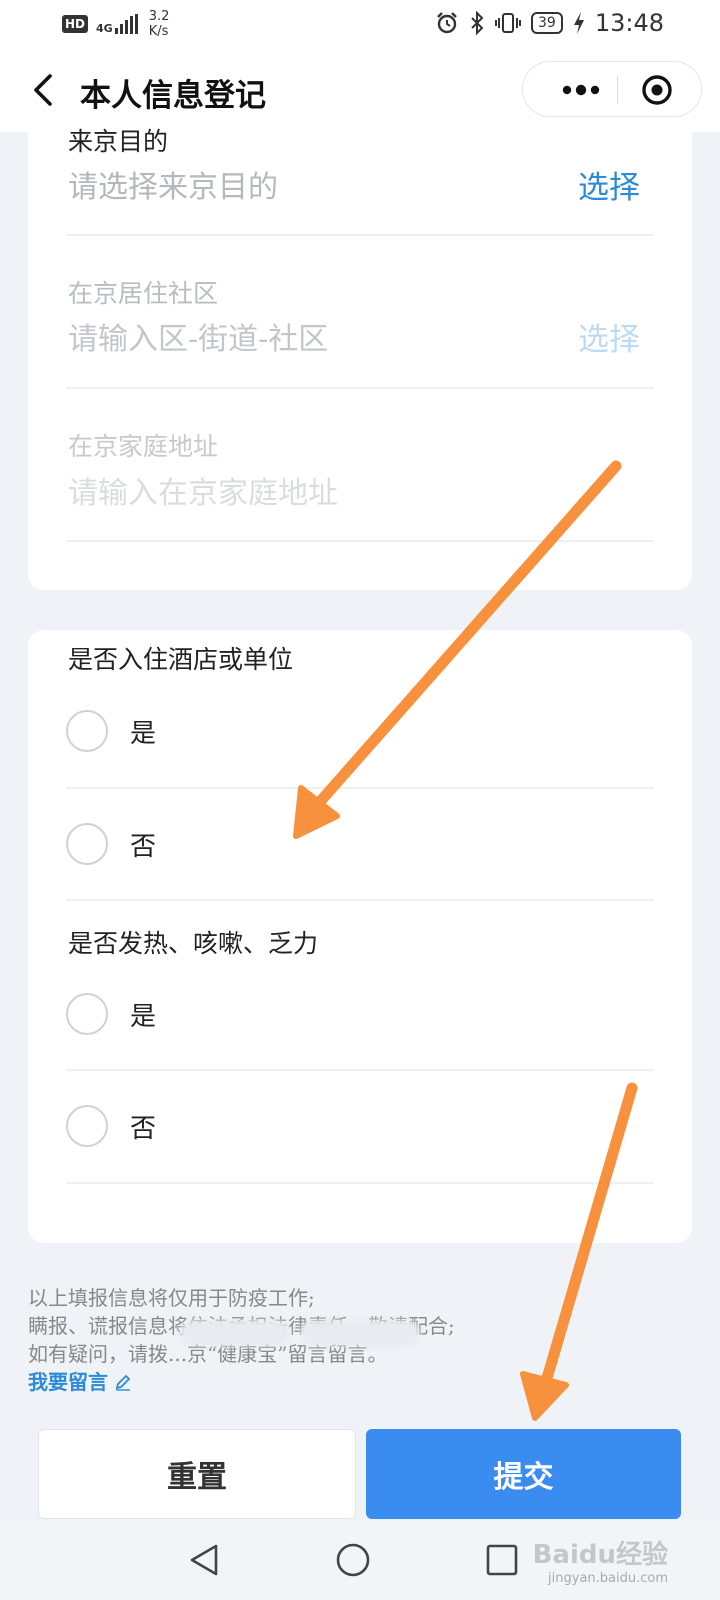 This screenshot has height=1600, width=720. I want to click on nav-bar: 本人信息登记, so click(360, 90).